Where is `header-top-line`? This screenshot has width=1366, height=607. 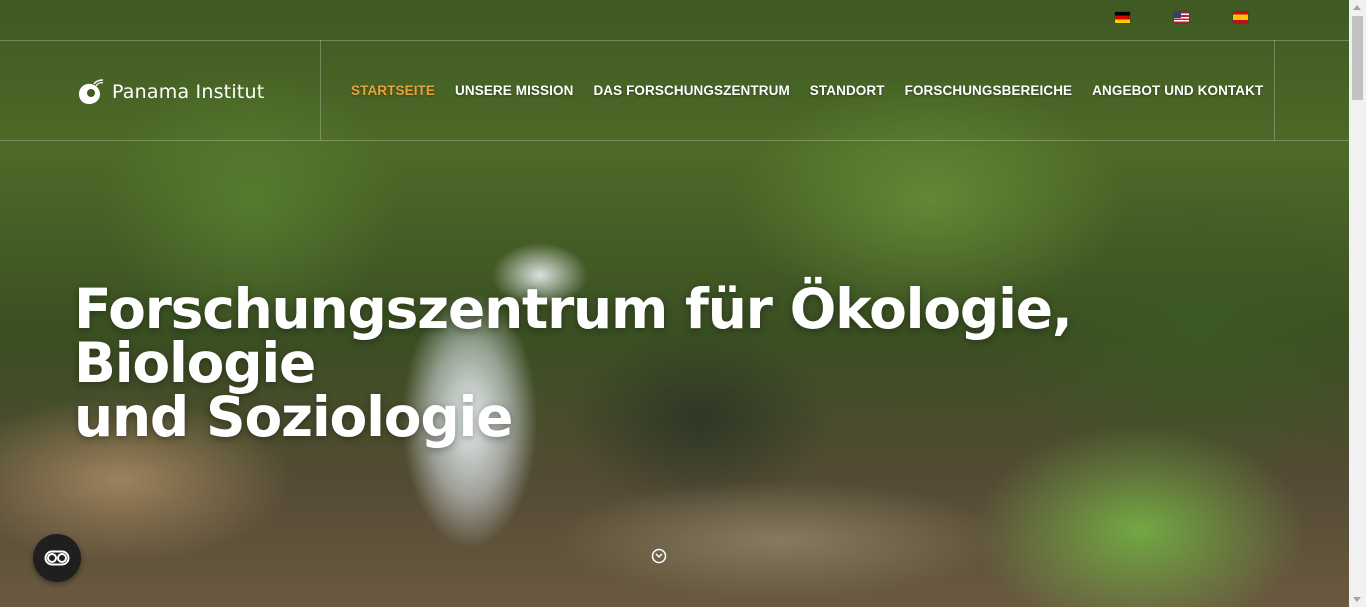
header-top-line is located at coordinates (674, 40).